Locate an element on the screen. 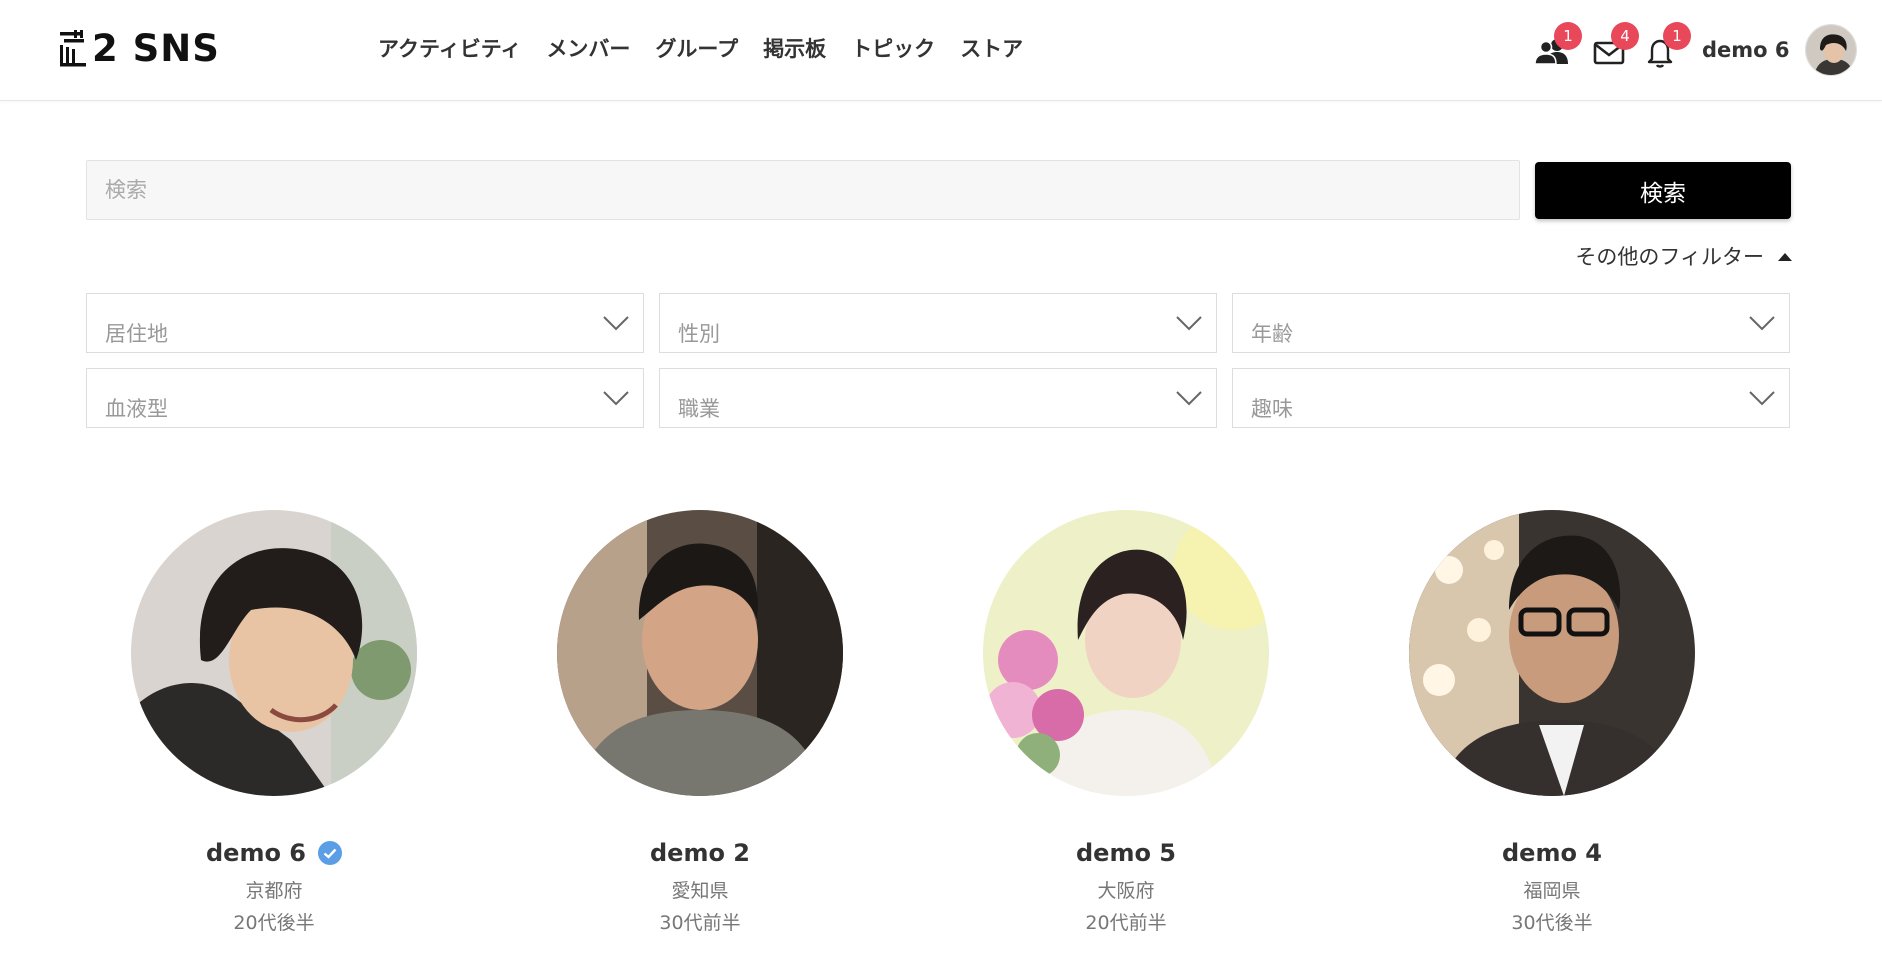 The width and height of the screenshot is (1882, 964). member-location: 福岡県 is located at coordinates (1552, 891).